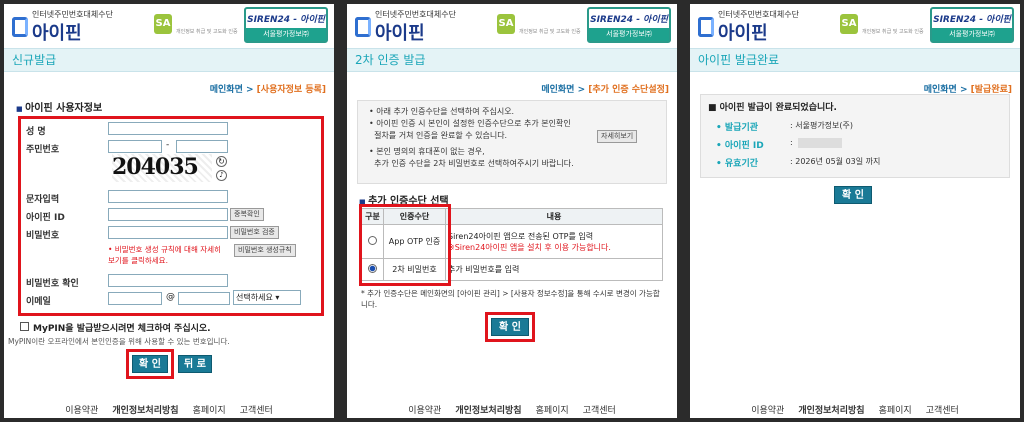 This screenshot has width=1024, height=422. What do you see at coordinates (204, 298) in the screenshot?
I see `email-domain-input` at bounding box center [204, 298].